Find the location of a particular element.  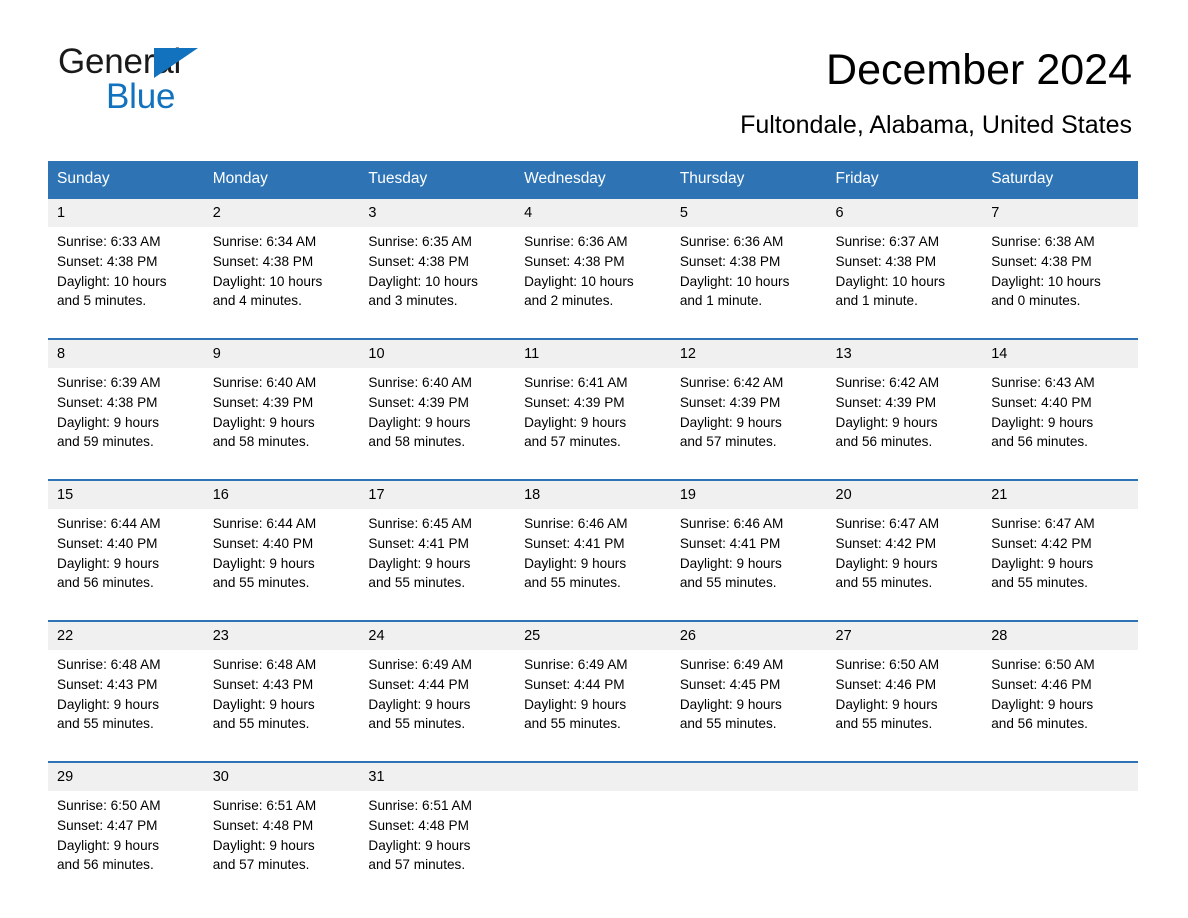

day-number-20: 20 is located at coordinates (904, 494).